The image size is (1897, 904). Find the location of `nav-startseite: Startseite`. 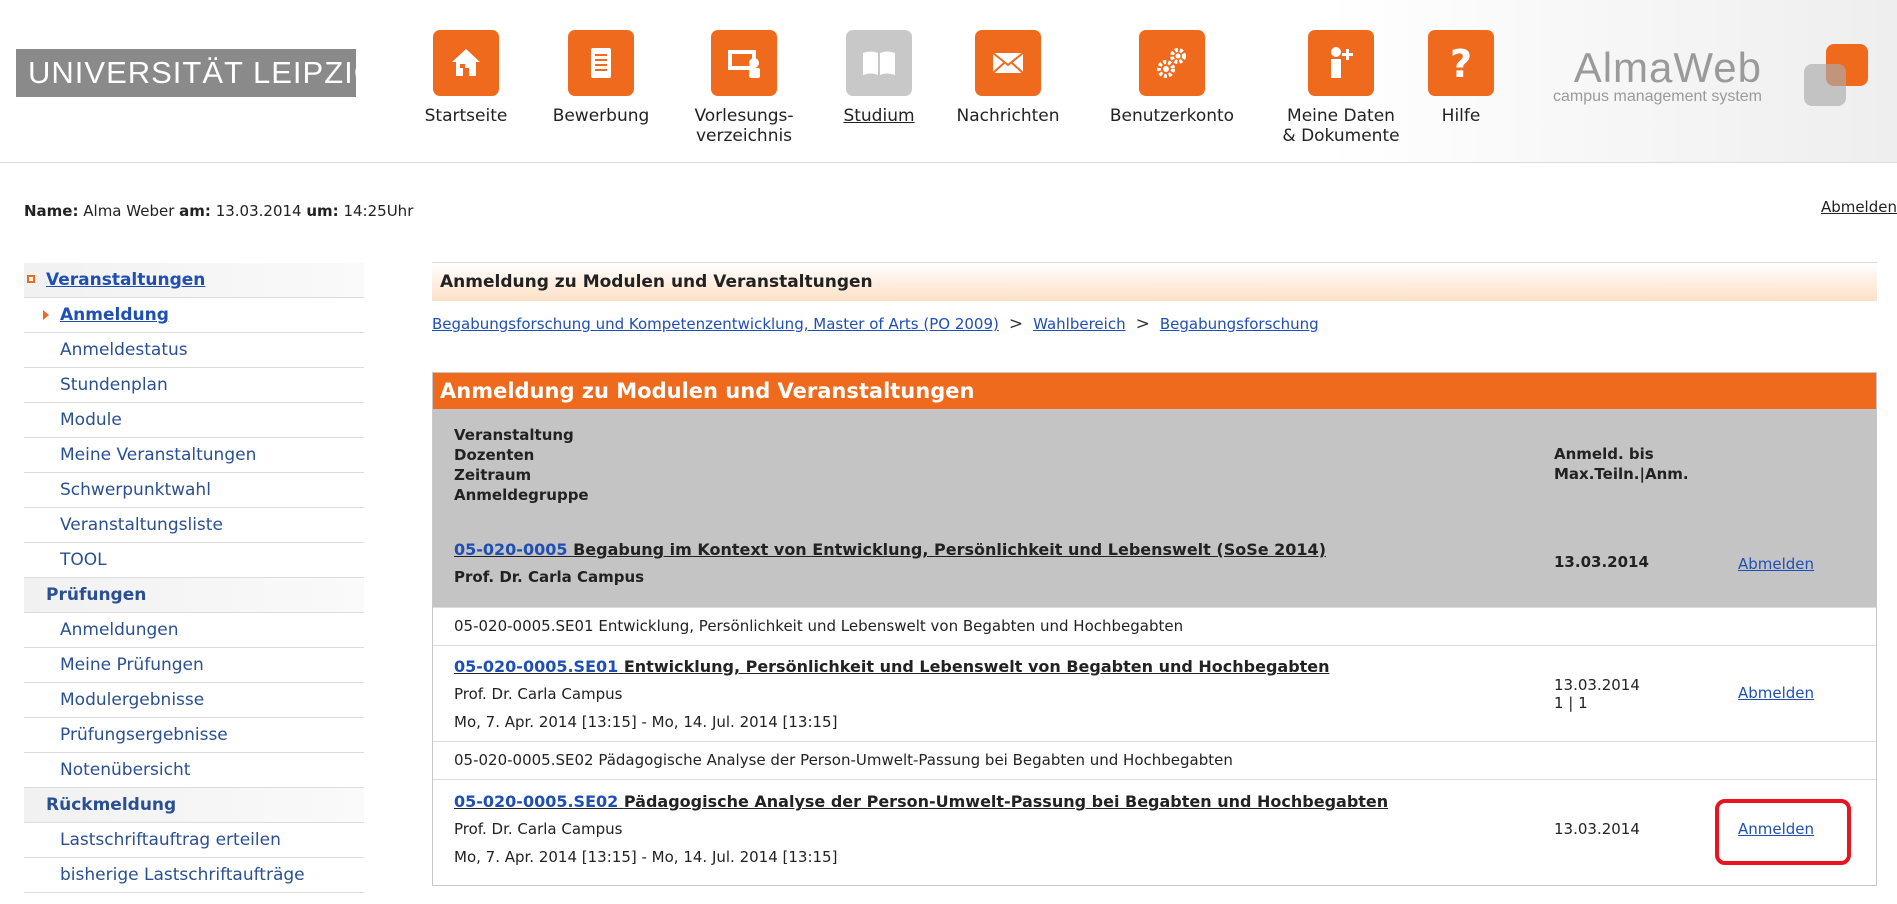

nav-startseite: Startseite is located at coordinates (466, 92).